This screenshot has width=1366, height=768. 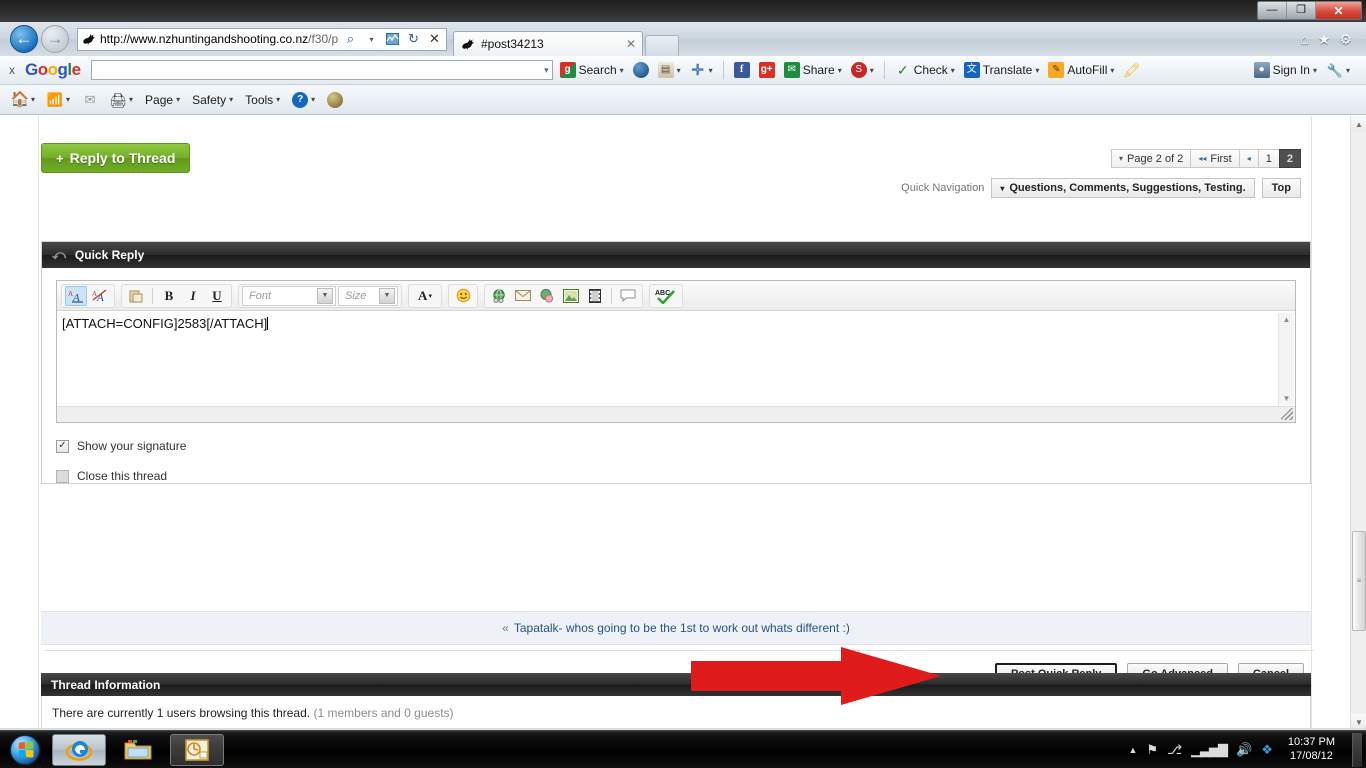 What do you see at coordinates (321, 70) in the screenshot?
I see `google-search-input: ▾` at bounding box center [321, 70].